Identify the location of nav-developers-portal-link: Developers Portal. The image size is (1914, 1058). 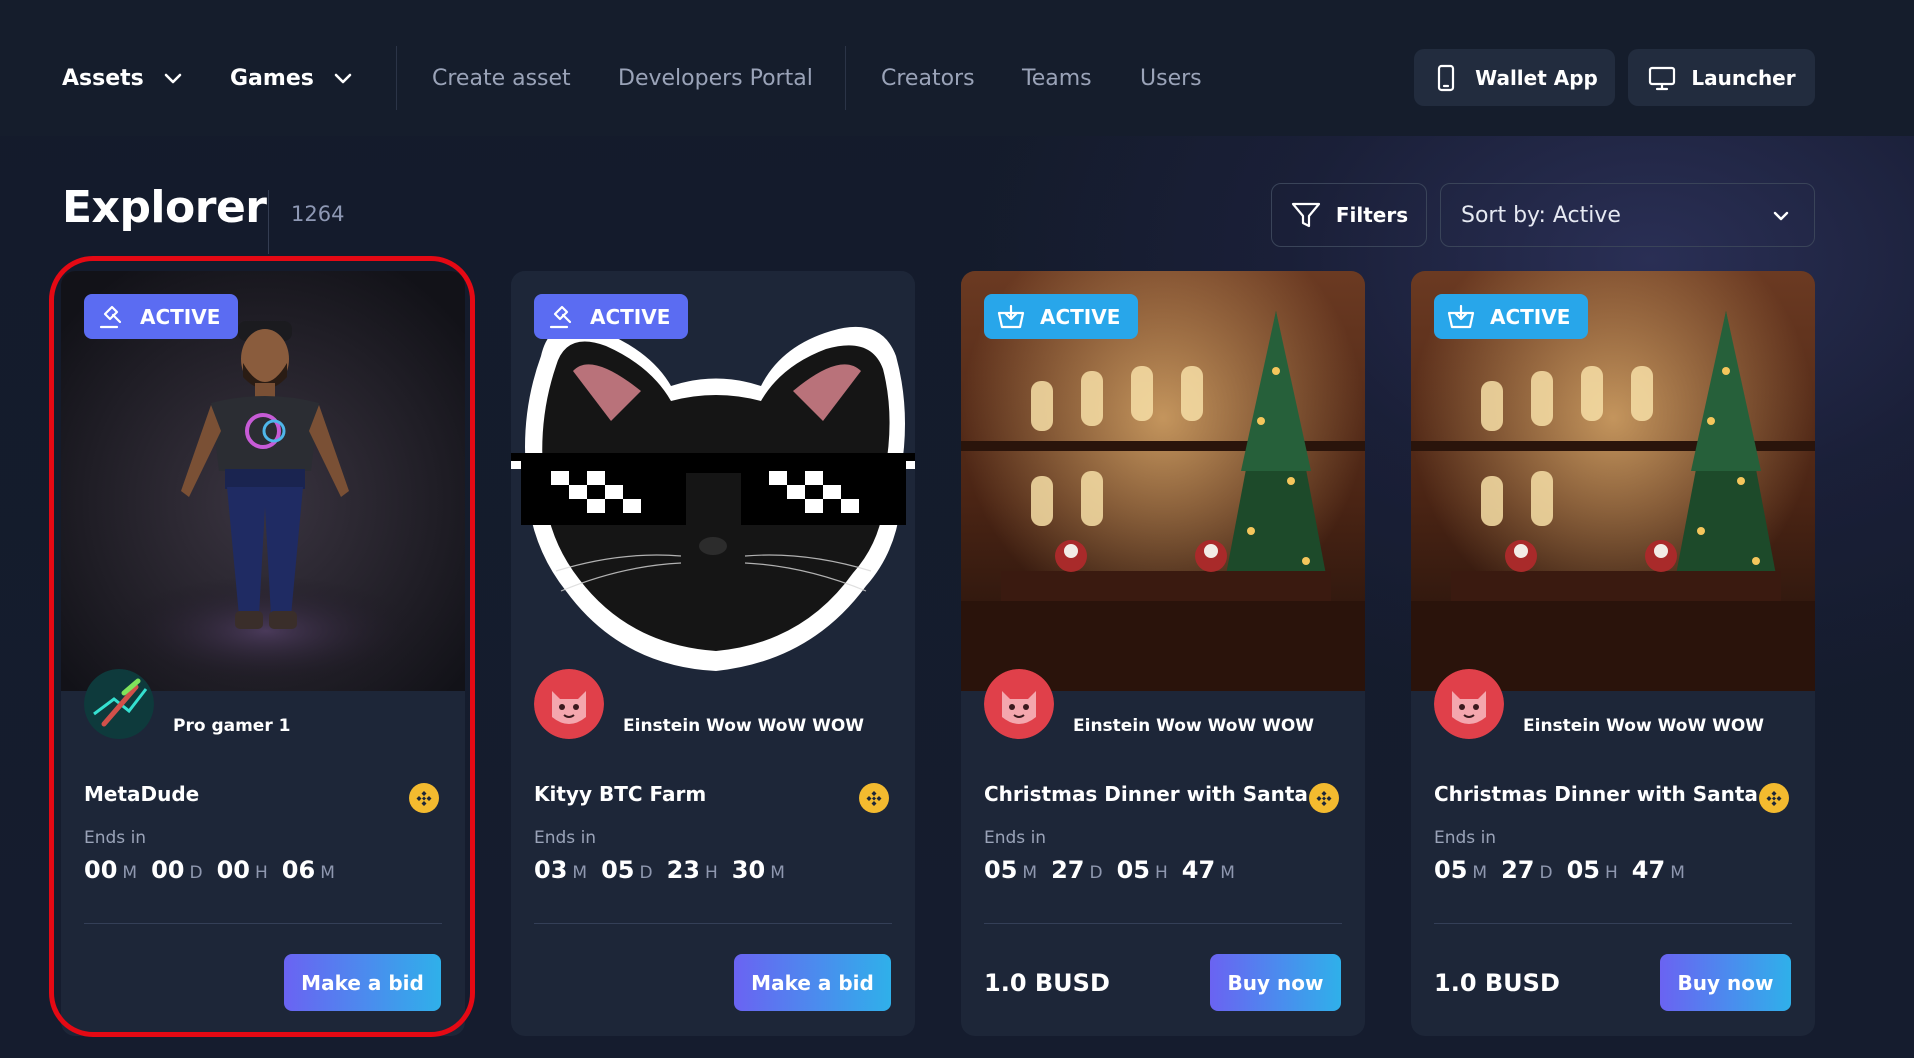
(715, 78).